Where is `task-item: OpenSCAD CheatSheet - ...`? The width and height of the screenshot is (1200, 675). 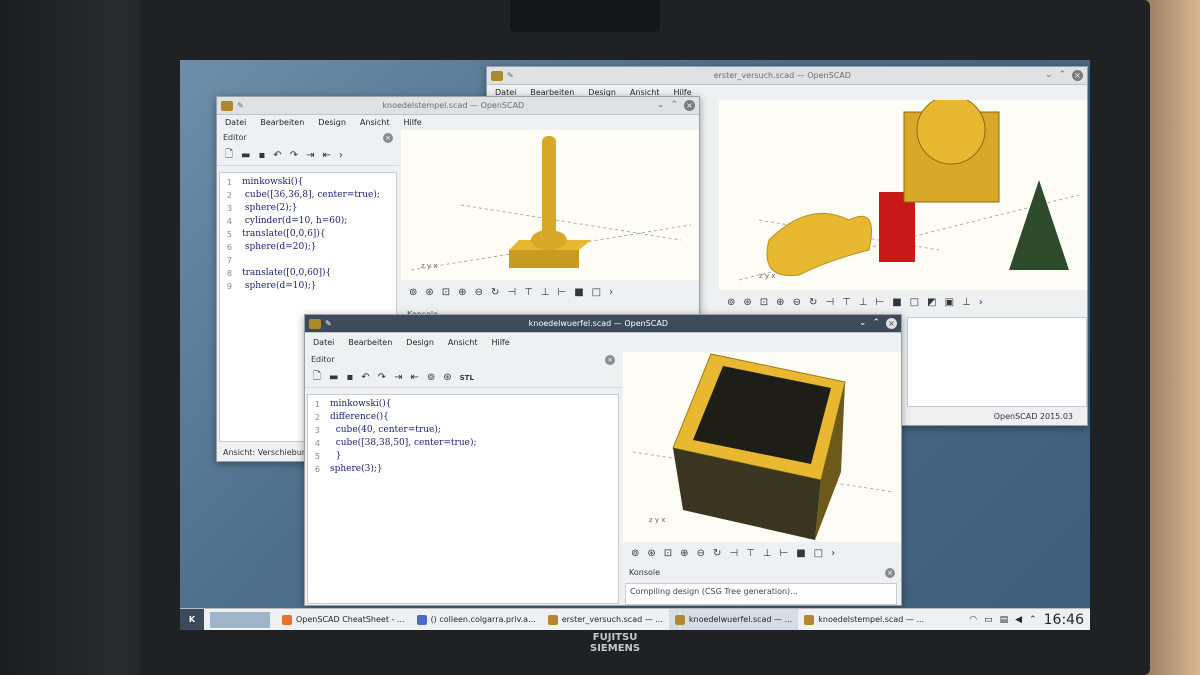 task-item: OpenSCAD CheatSheet - ... is located at coordinates (343, 620).